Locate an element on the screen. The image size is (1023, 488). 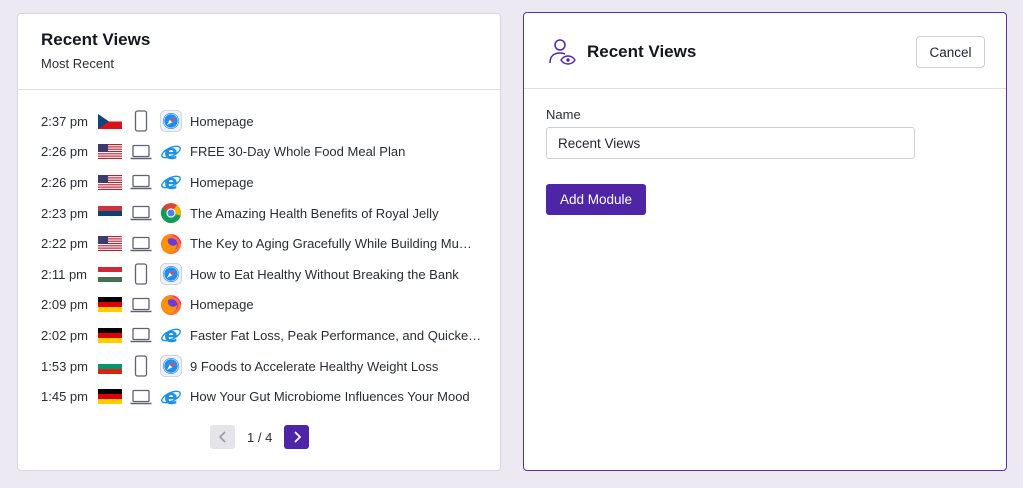
list-item: 2:26 pm e FREE 30-Day Whole Food Meal Plan is located at coordinates (266, 152).